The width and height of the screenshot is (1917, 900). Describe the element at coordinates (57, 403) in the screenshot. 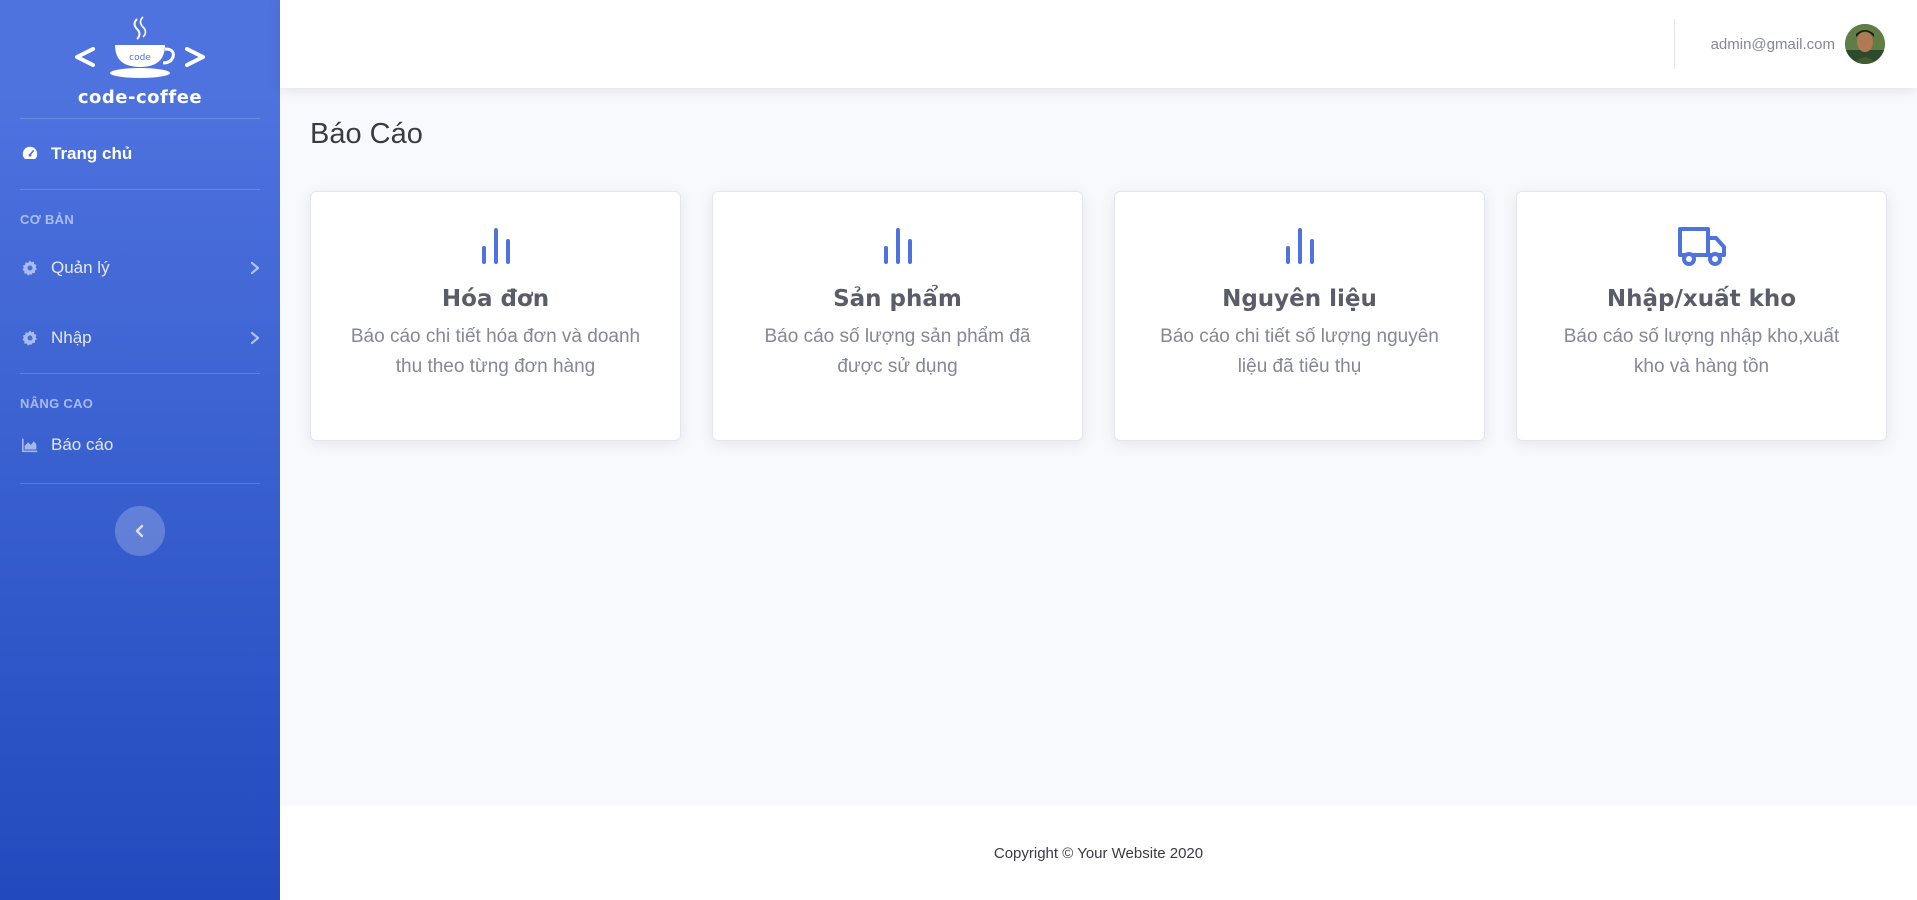

I see `sidebar-heading-advanced: NÂNG CAO` at that location.